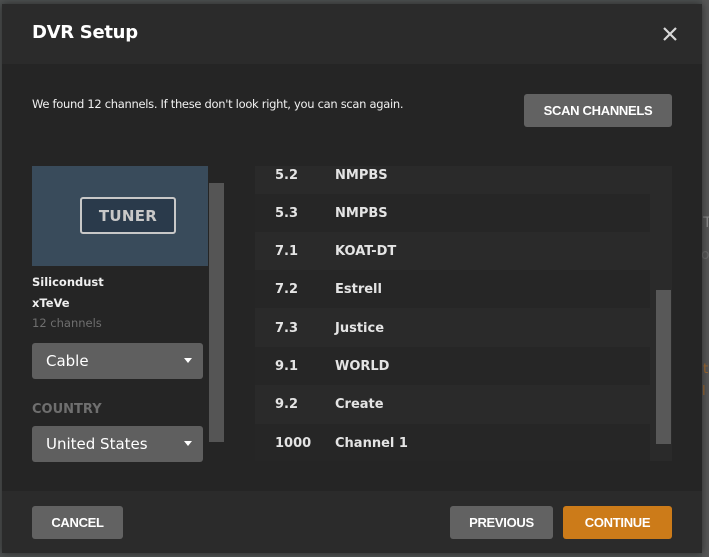 Image resolution: width=709 pixels, height=557 pixels. I want to click on tuner-image: TUNER, so click(120, 216).